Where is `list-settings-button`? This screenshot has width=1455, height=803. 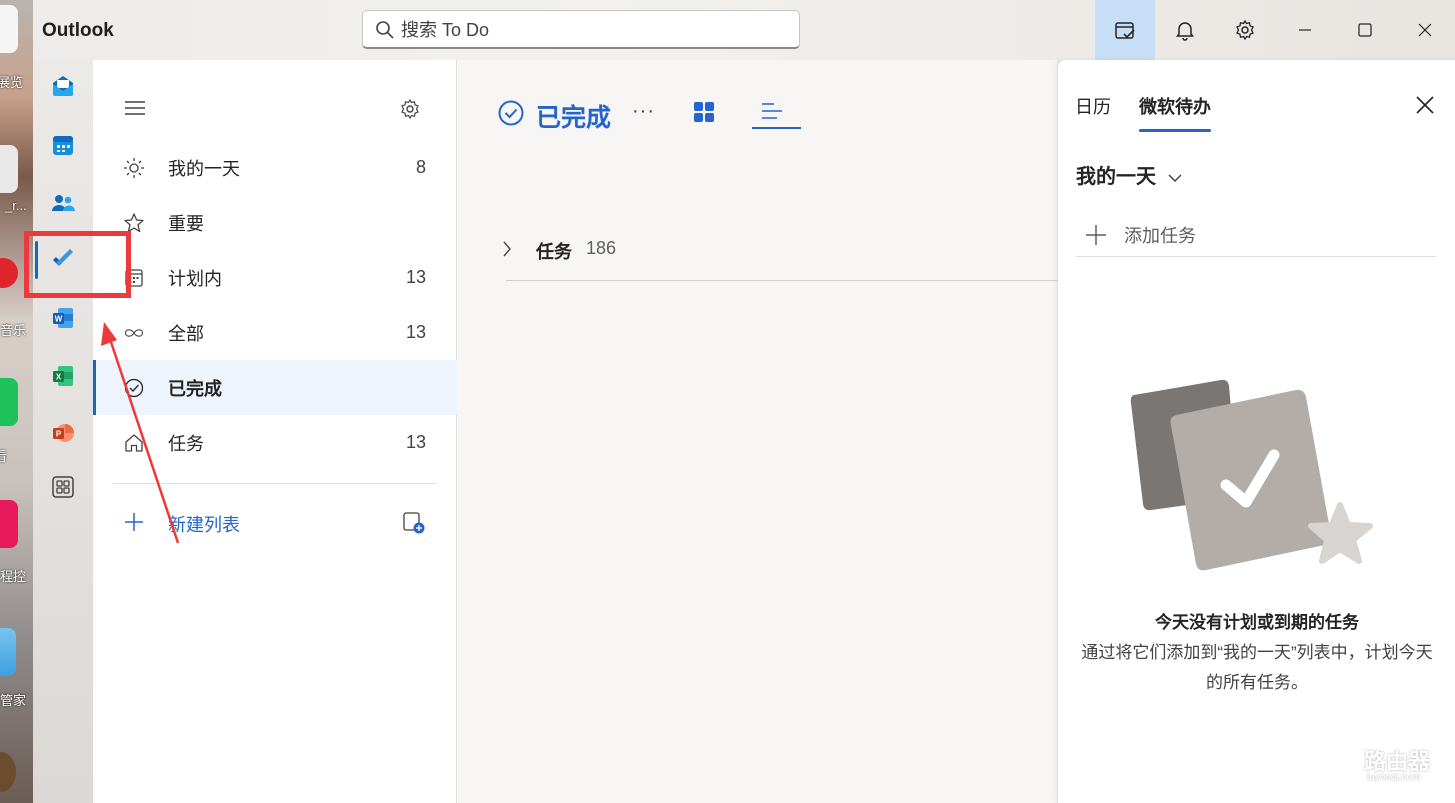
list-settings-button is located at coordinates (410, 111).